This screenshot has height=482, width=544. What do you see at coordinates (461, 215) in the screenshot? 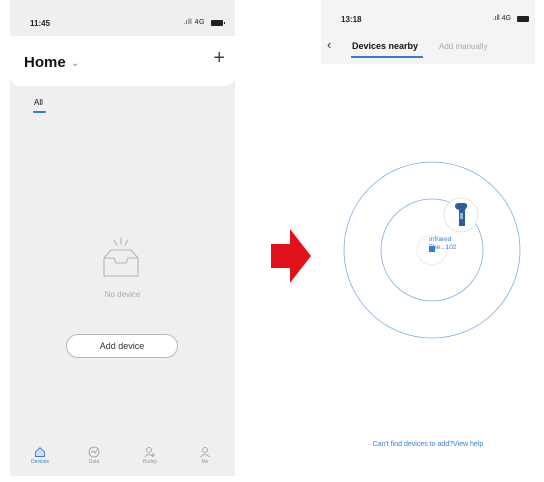
I see `device-thermometer-icon` at bounding box center [461, 215].